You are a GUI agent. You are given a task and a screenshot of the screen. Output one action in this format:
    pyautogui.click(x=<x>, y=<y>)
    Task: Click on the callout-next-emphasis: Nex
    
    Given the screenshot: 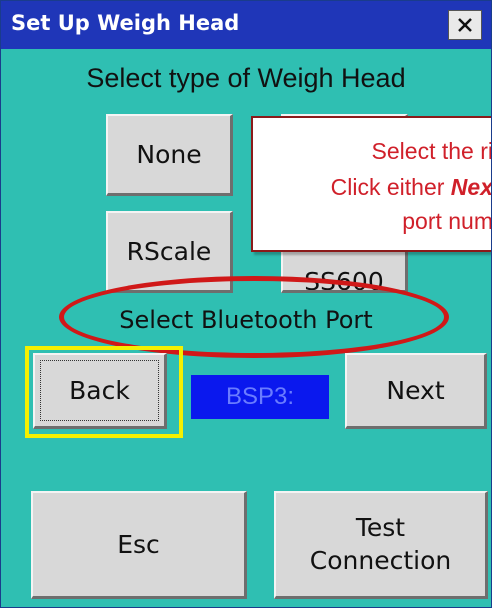 What is the action you would take?
    pyautogui.click(x=471, y=187)
    